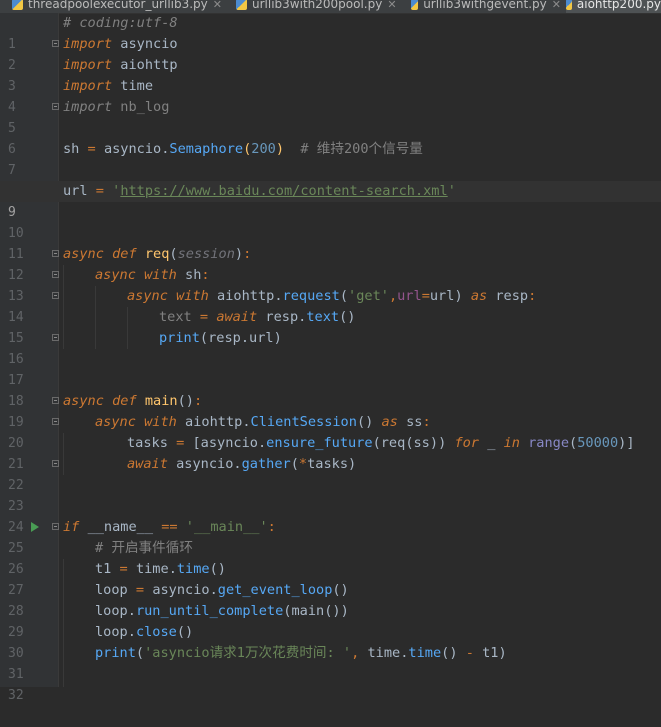  What do you see at coordinates (330, 137) in the screenshot?
I see `code-line-6: 6` at bounding box center [330, 137].